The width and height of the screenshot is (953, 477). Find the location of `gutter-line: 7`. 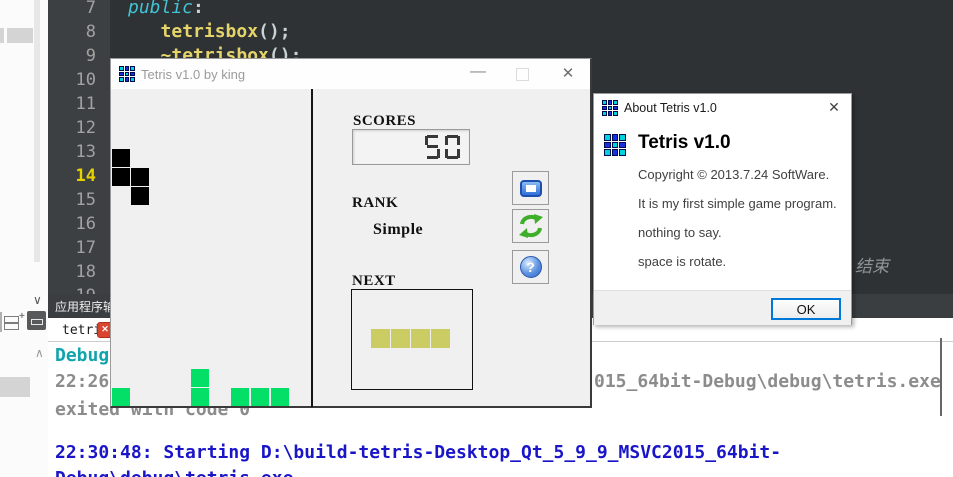

gutter-line: 7 is located at coordinates (90, 9).